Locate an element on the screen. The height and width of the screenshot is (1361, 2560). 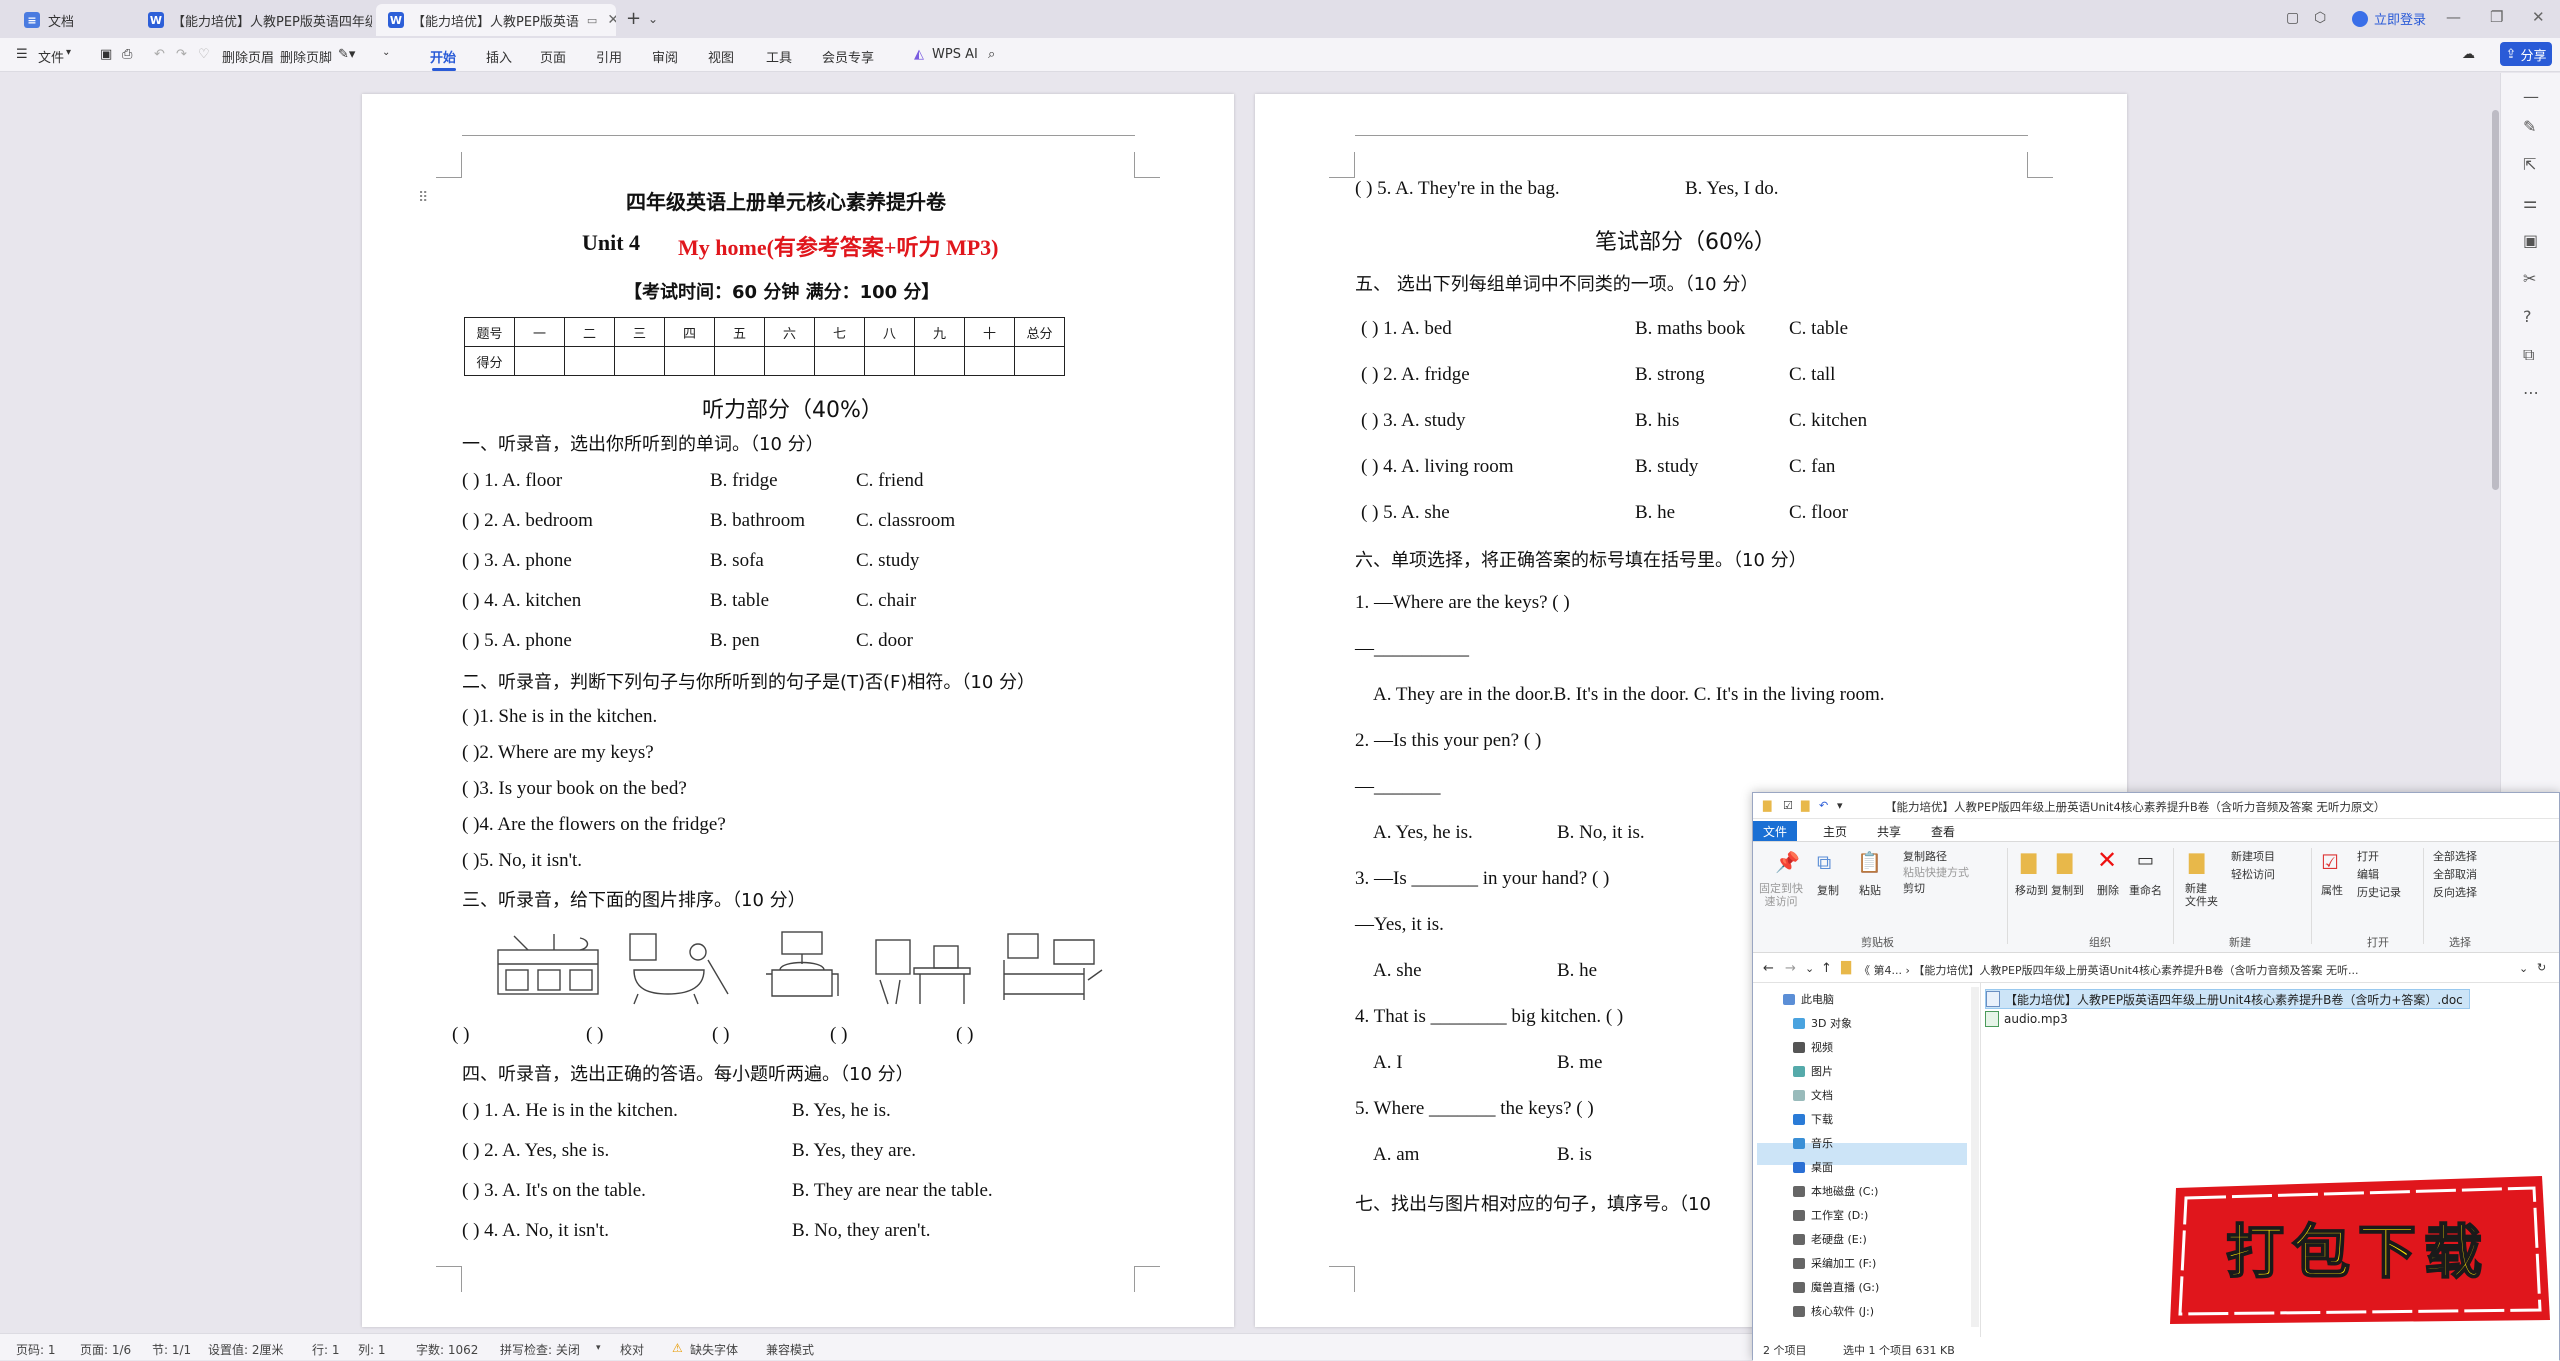
share-button: ⇪ 分享 is located at coordinates (2526, 54).